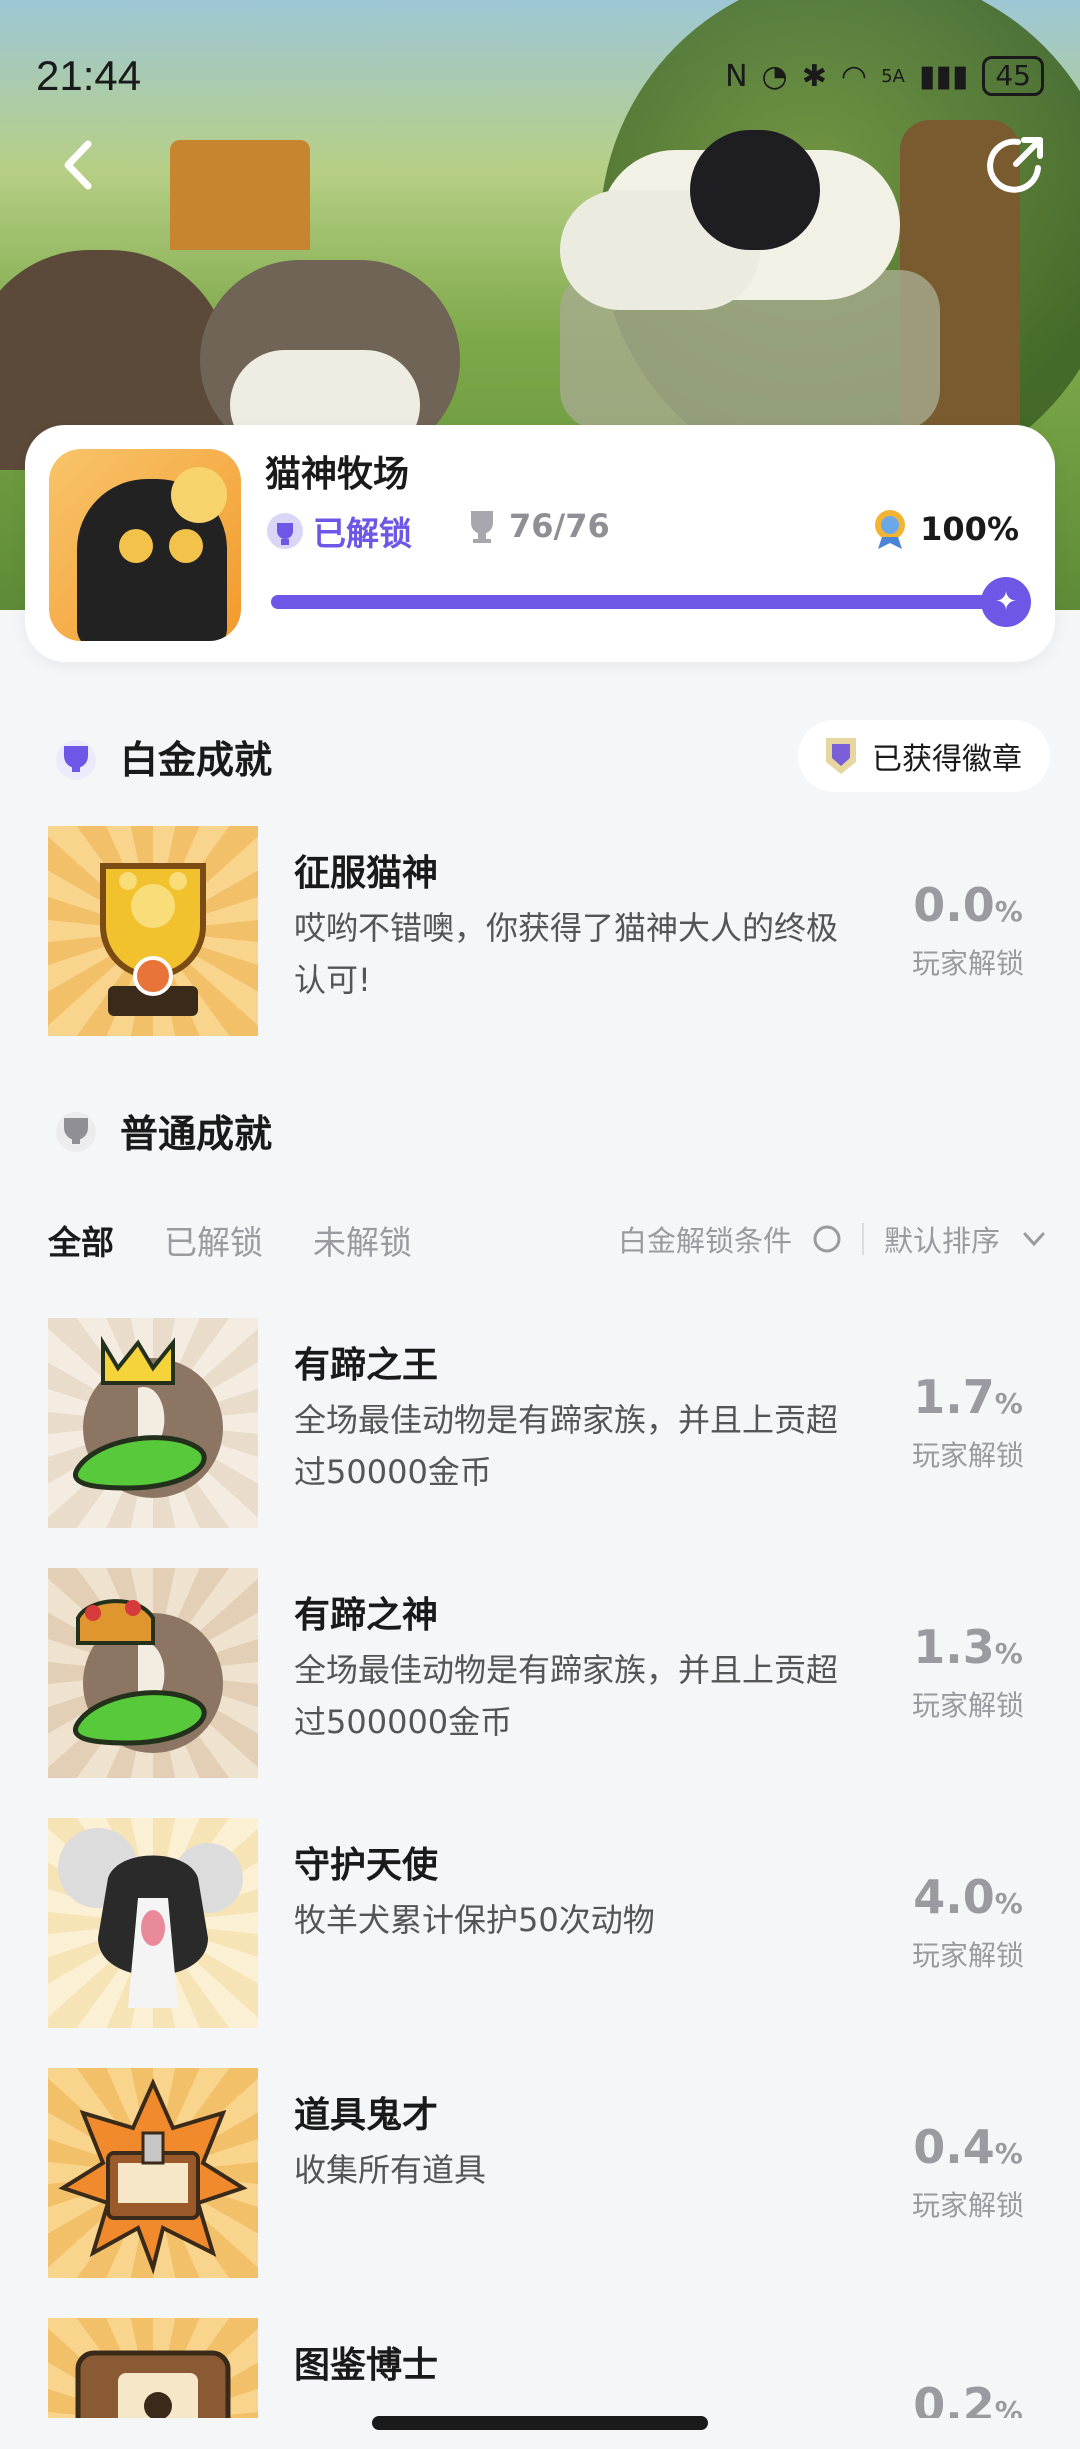  I want to click on percent-value: 0.4, so click(954, 2147).